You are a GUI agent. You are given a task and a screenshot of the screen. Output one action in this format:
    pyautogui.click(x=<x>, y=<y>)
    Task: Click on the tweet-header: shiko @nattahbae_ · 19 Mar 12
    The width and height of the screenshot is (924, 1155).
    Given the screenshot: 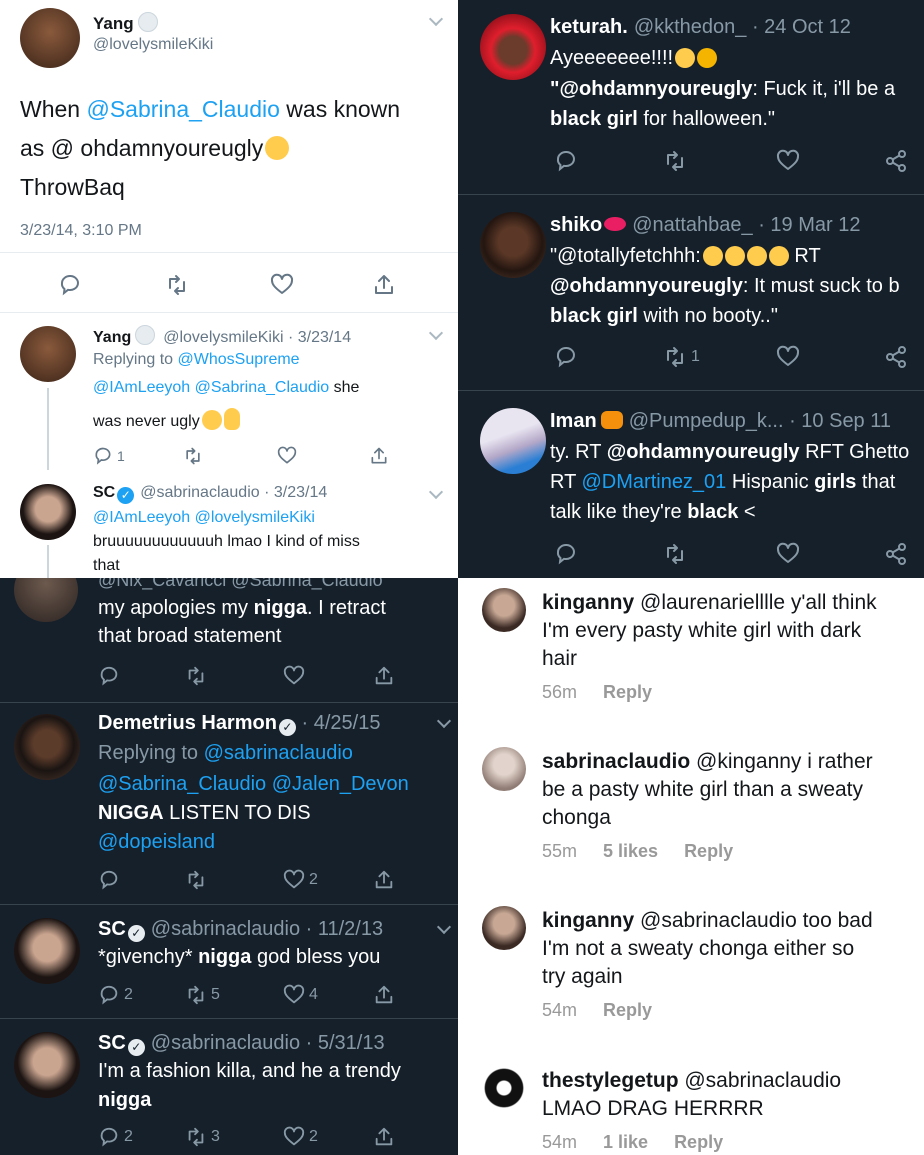 What is the action you would take?
    pyautogui.click(x=705, y=225)
    